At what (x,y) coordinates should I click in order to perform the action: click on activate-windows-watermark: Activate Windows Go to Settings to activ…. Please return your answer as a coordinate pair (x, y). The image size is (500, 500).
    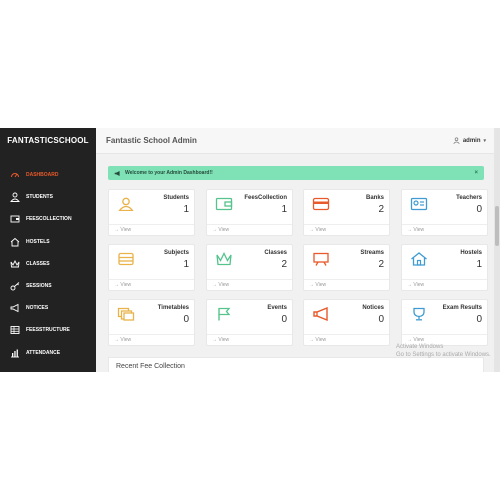
    Looking at the image, I should click on (443, 351).